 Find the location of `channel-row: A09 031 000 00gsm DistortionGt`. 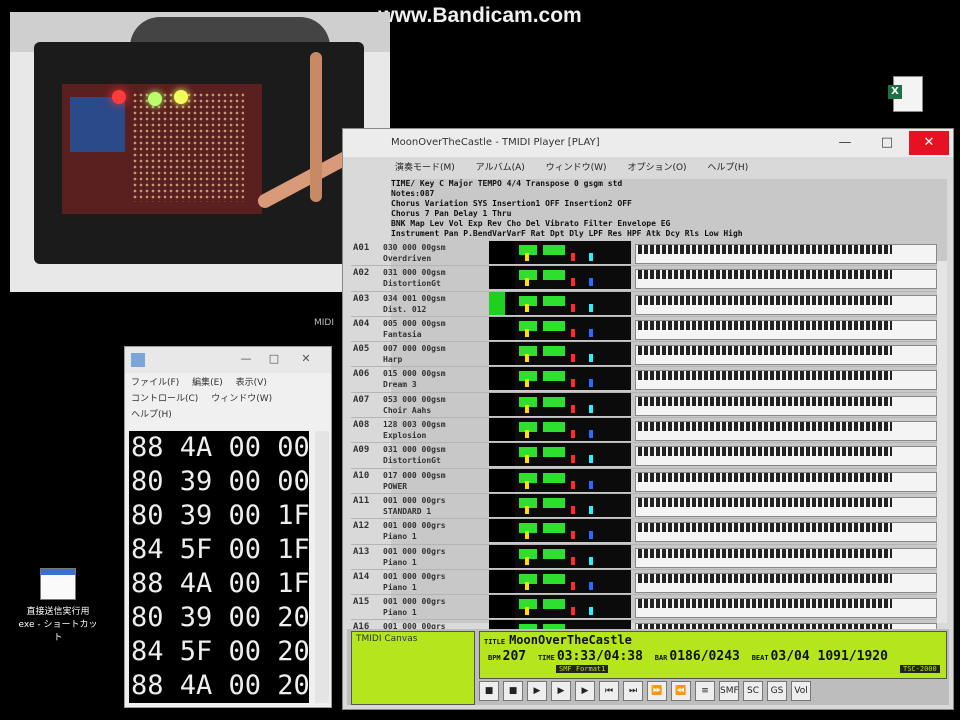

channel-row: A09 031 000 00gsm DistortionGt is located at coordinates (646, 456).